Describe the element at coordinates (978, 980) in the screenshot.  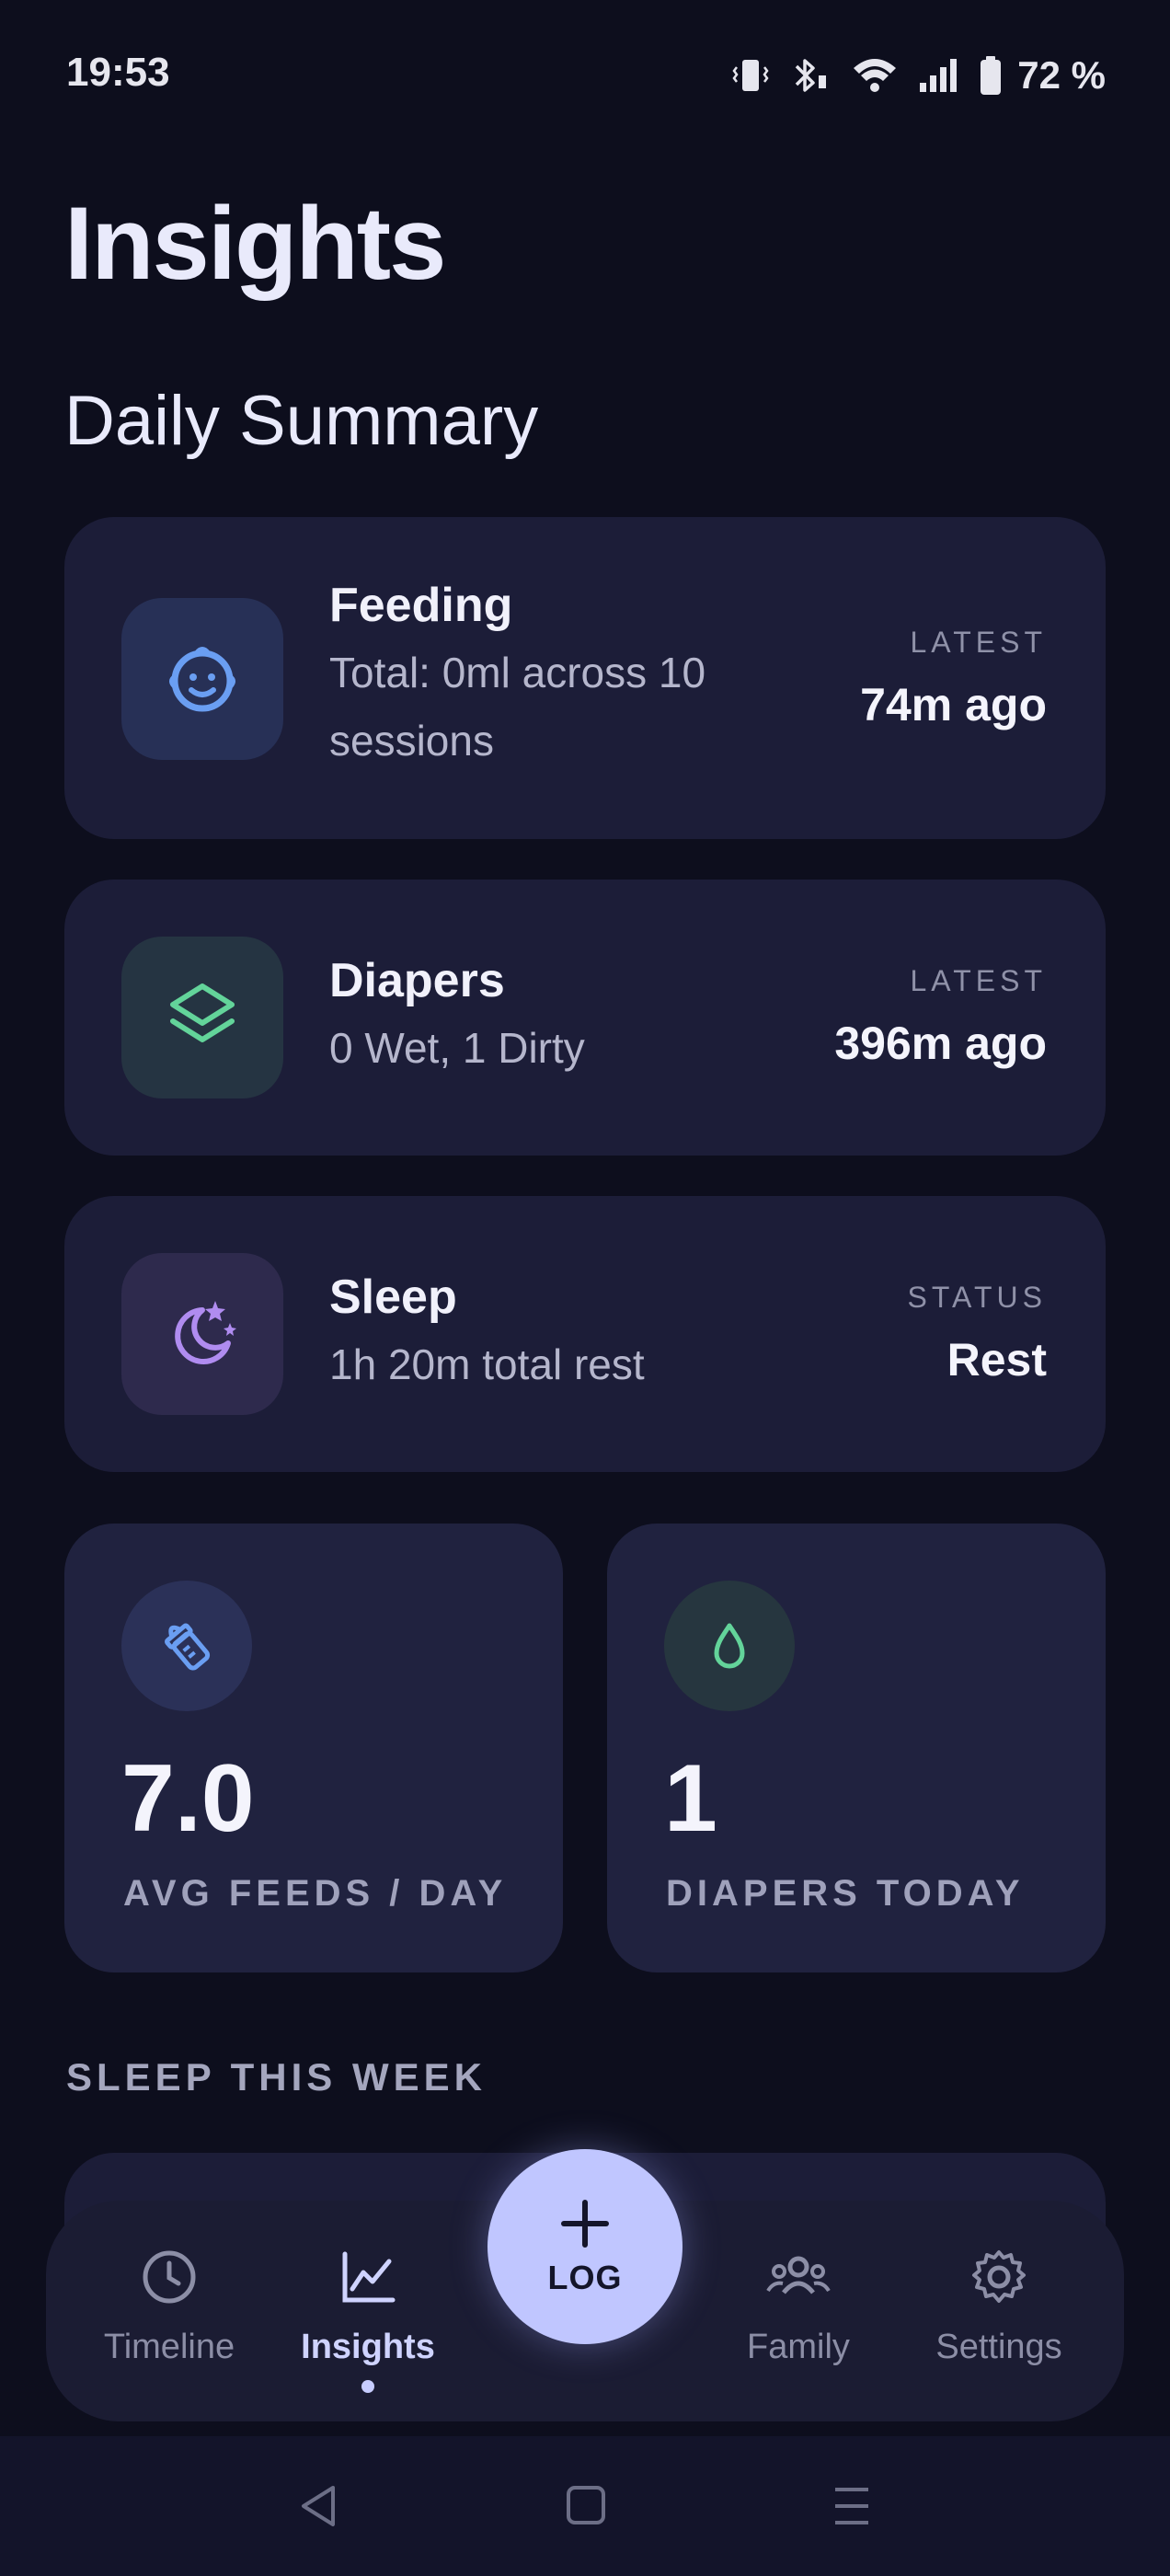
I see `diapers-latest-label: LATEST` at that location.